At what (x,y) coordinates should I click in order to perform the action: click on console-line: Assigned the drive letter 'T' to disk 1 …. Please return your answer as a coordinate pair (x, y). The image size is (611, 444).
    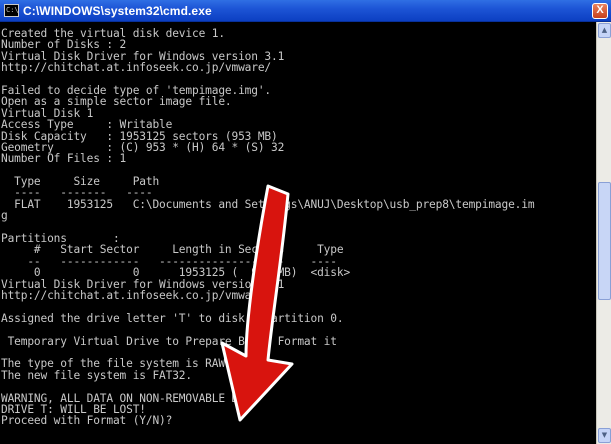
    Looking at the image, I should click on (172, 318).